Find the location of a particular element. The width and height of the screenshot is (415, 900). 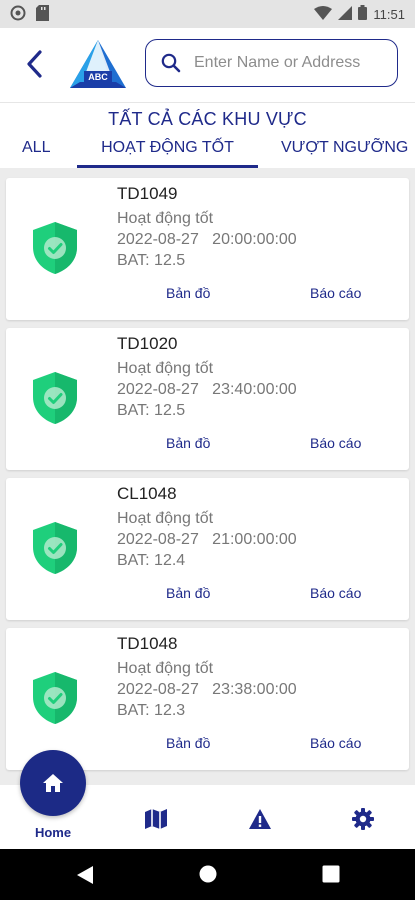

sd-card-icon is located at coordinates (42, 14).